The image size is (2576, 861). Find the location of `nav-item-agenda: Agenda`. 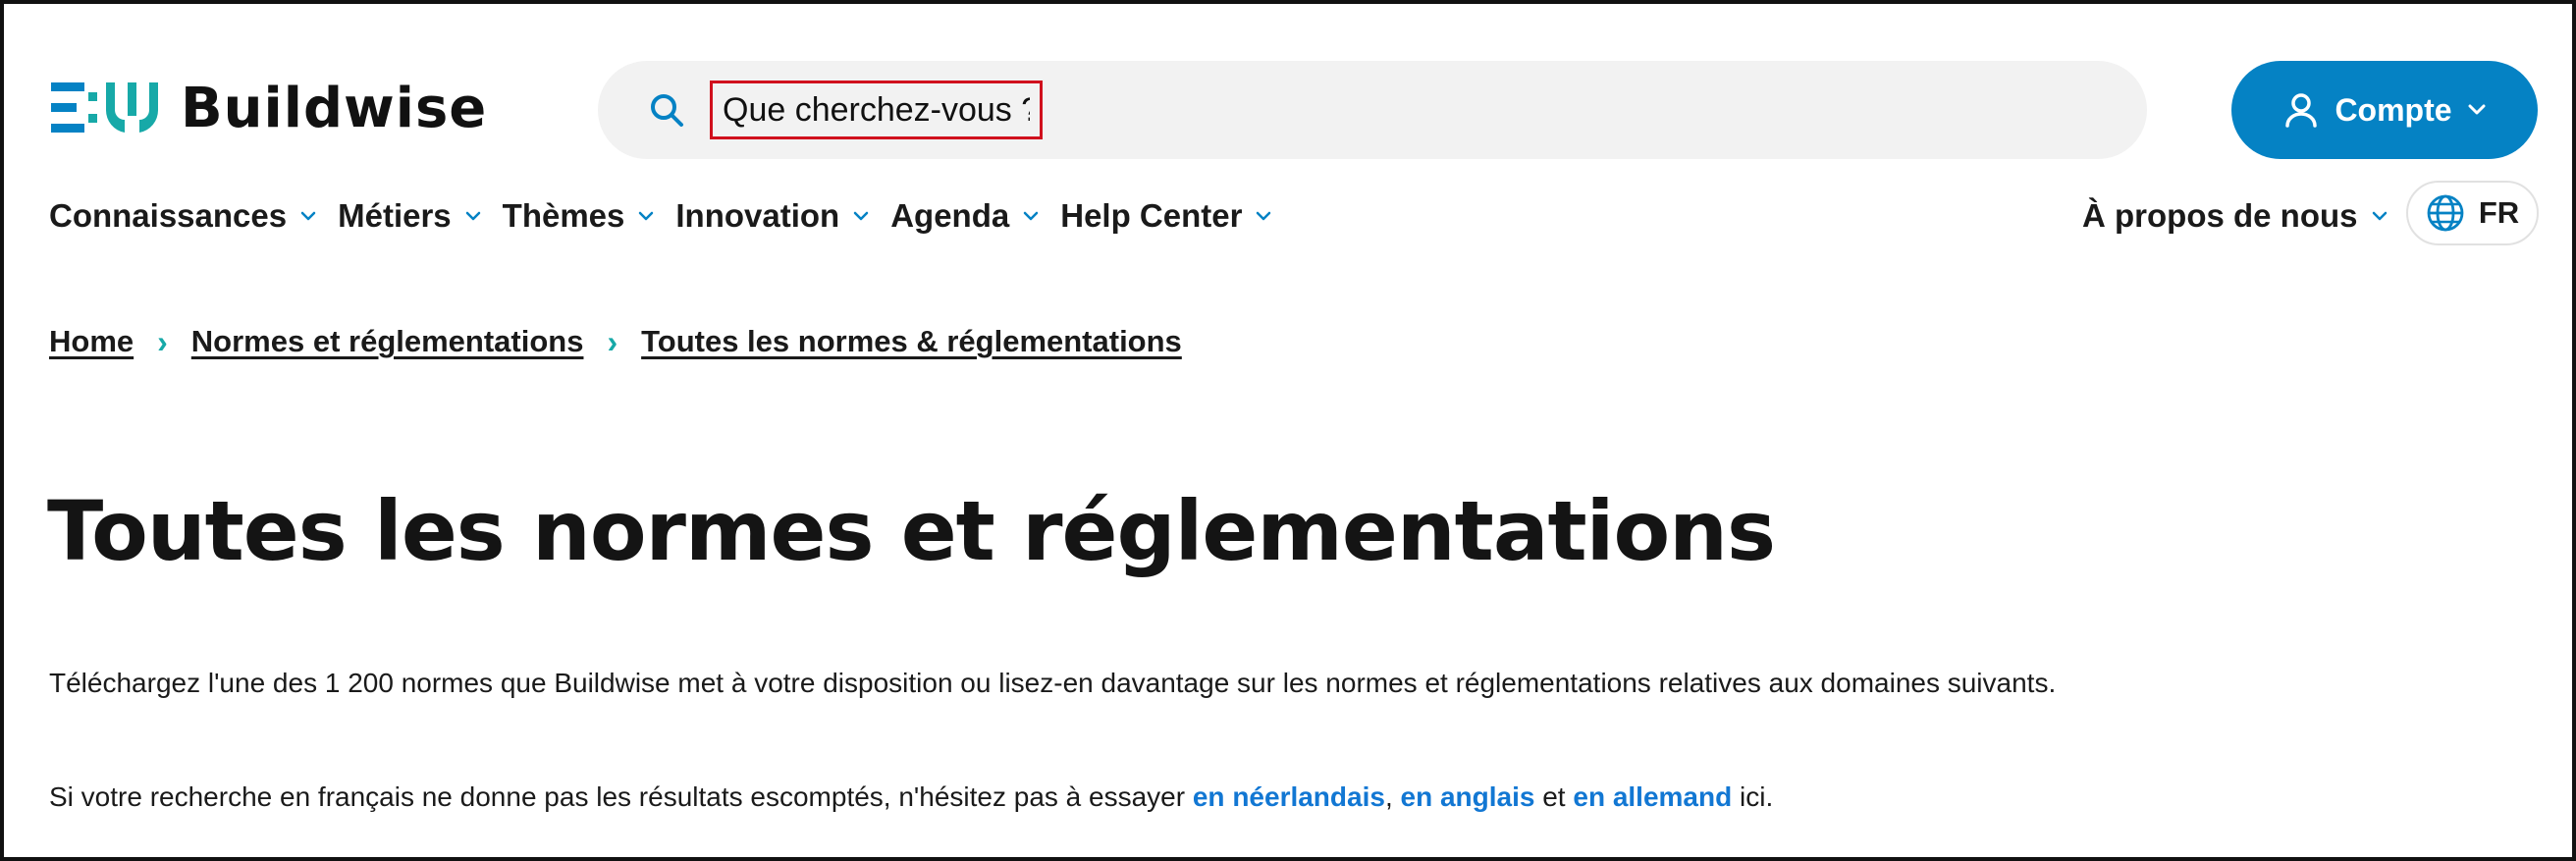

nav-item-agenda: Agenda is located at coordinates (964, 216).